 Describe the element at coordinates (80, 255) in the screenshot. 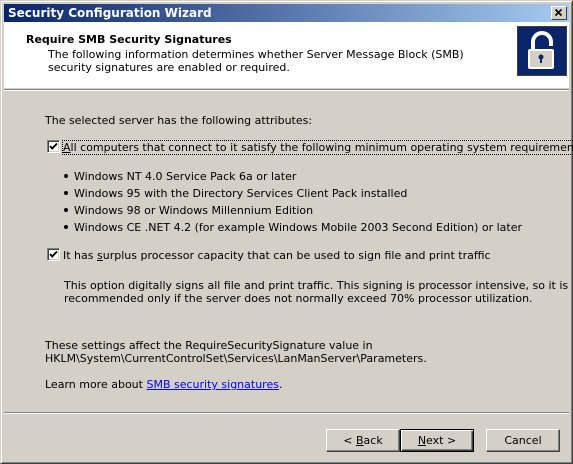

I see `surplus-capacity-label-prefix: It has` at that location.